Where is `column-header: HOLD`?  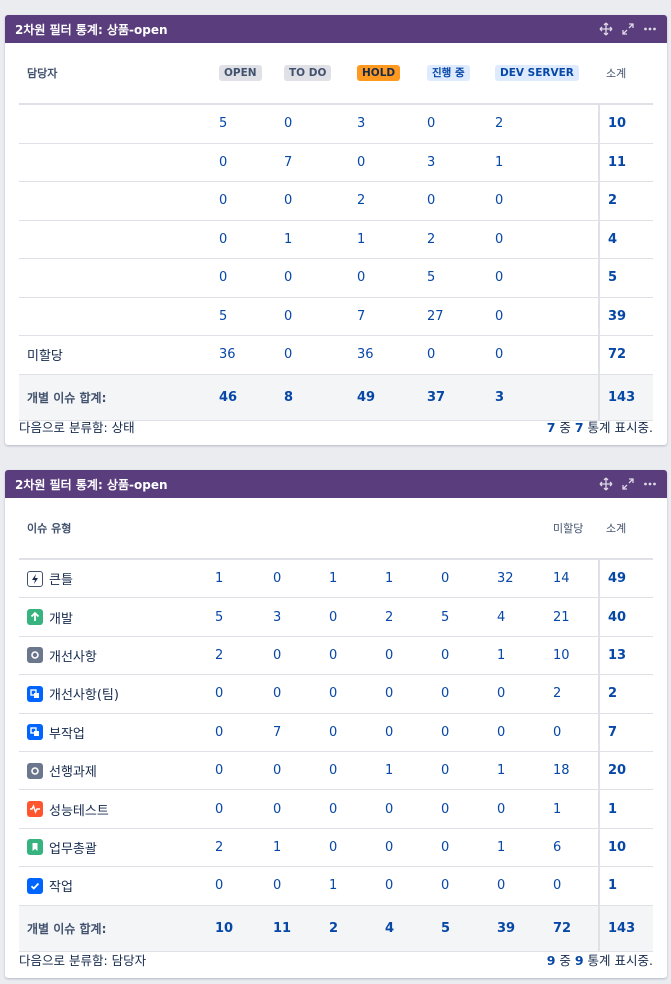 column-header: HOLD is located at coordinates (379, 73).